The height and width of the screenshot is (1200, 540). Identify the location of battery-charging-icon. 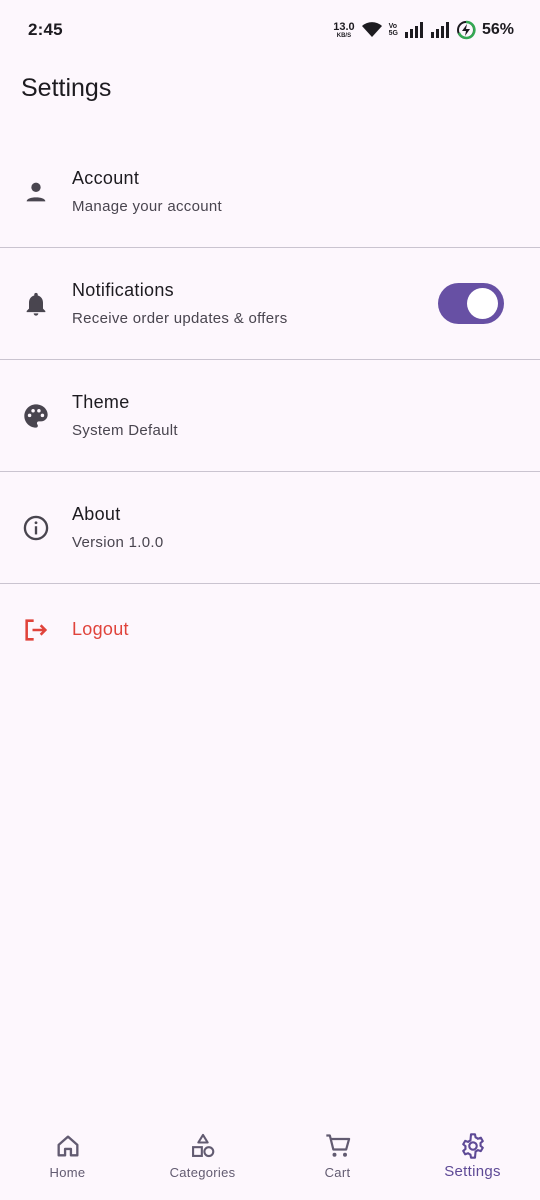
(466, 30).